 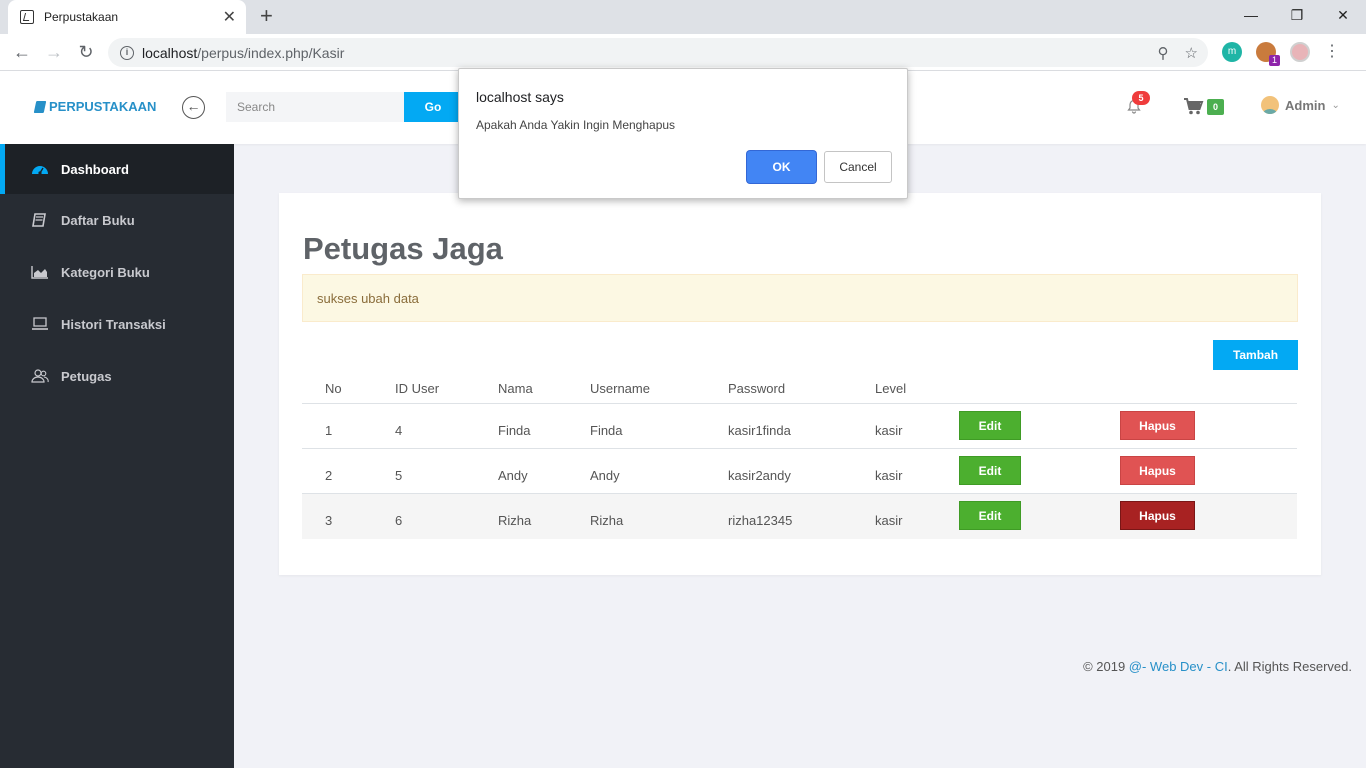 I want to click on cell-no: 1, so click(x=329, y=430).